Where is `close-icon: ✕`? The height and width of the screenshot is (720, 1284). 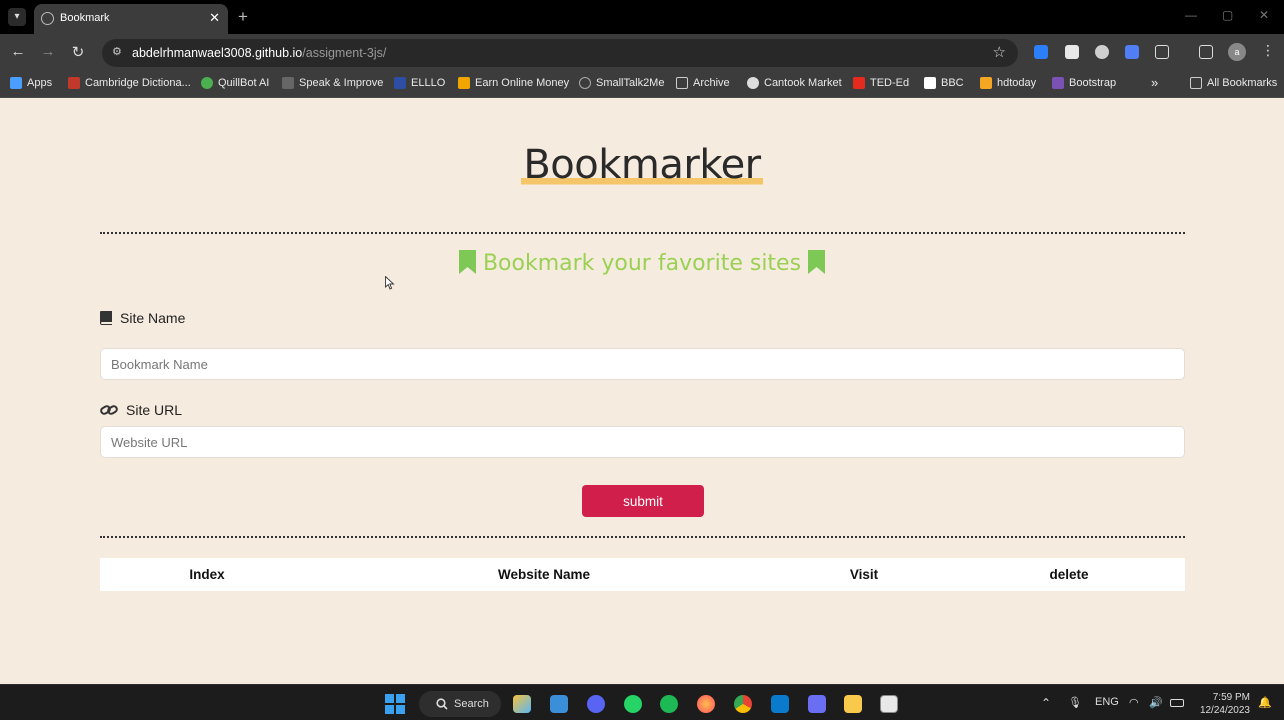
close-icon: ✕ is located at coordinates (214, 18).